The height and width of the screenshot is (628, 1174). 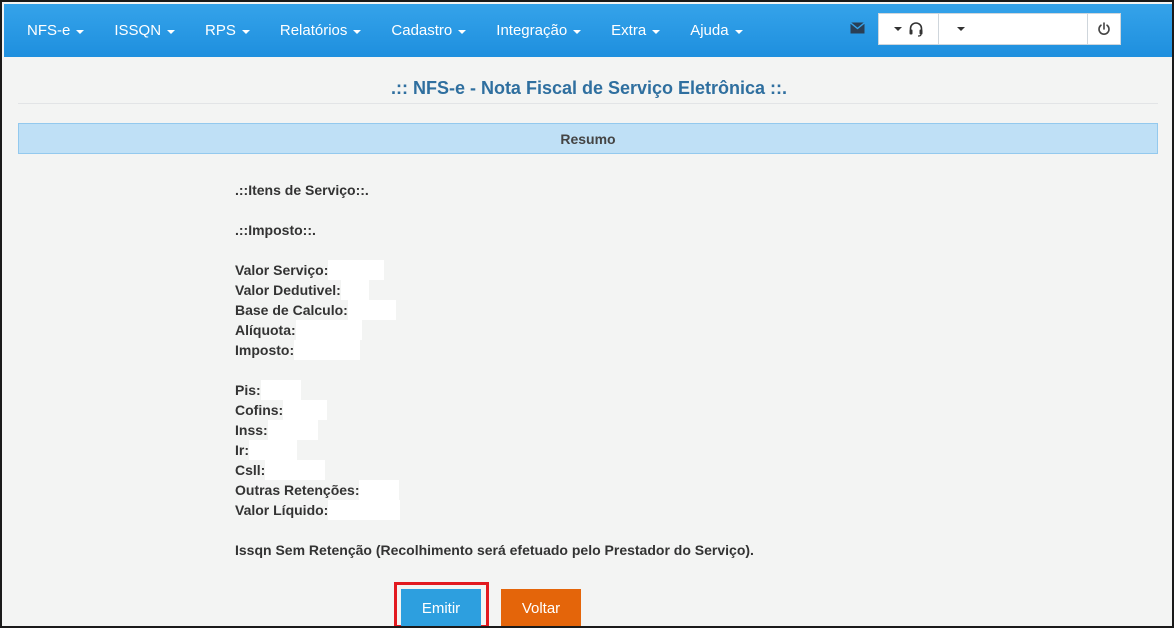 What do you see at coordinates (709, 30) in the screenshot?
I see `nav-ajuda-label: Ajuda` at bounding box center [709, 30].